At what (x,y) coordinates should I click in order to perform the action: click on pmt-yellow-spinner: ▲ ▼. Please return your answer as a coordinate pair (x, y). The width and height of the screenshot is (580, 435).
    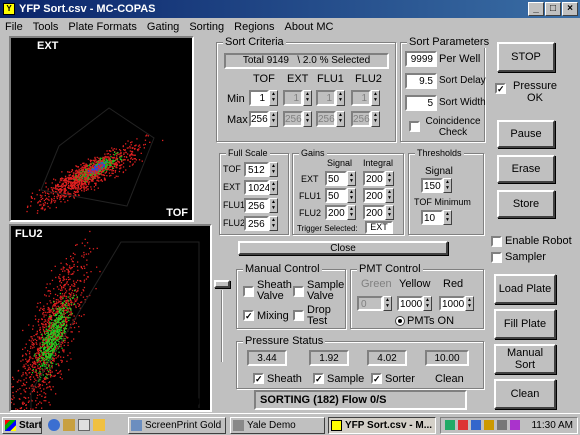
    Looking at the image, I should click on (427, 303).